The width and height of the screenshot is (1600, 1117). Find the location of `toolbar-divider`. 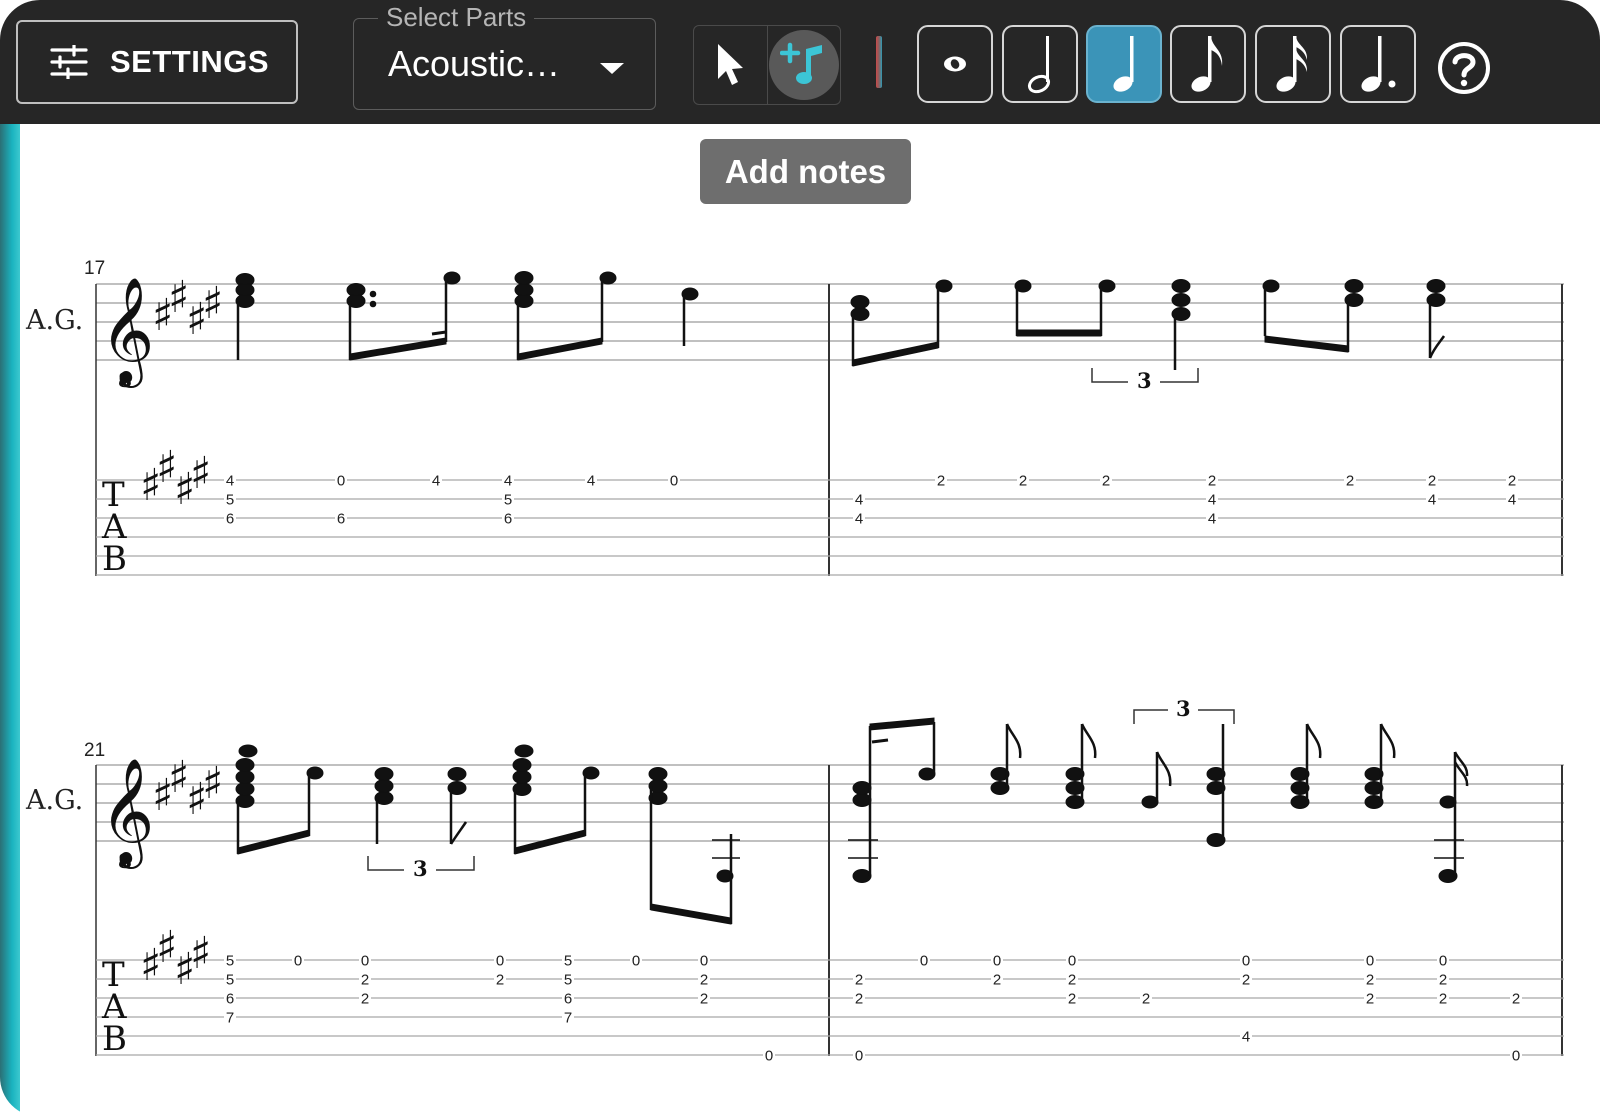

toolbar-divider is located at coordinates (879, 62).